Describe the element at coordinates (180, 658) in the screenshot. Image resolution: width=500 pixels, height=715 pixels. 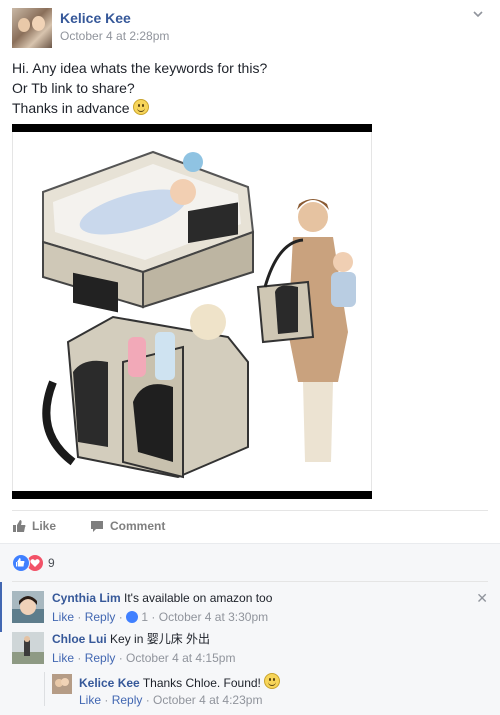
I see `comment-timestamp: October 4 at 4:15pm` at that location.